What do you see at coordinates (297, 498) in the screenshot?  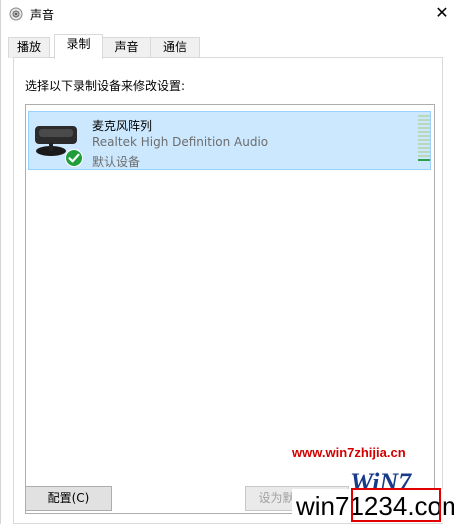 I see `set-default-button: 设为默认值(S)` at bounding box center [297, 498].